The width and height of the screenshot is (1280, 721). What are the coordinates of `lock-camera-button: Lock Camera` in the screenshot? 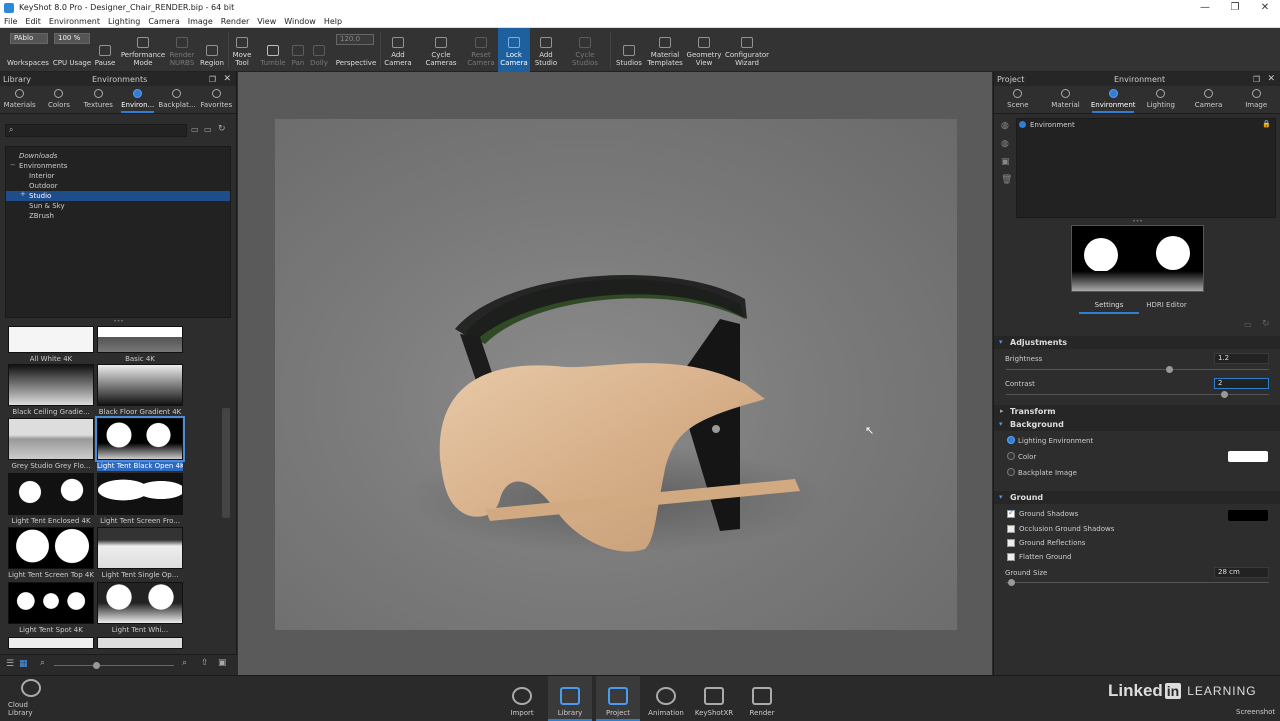 It's located at (514, 50).